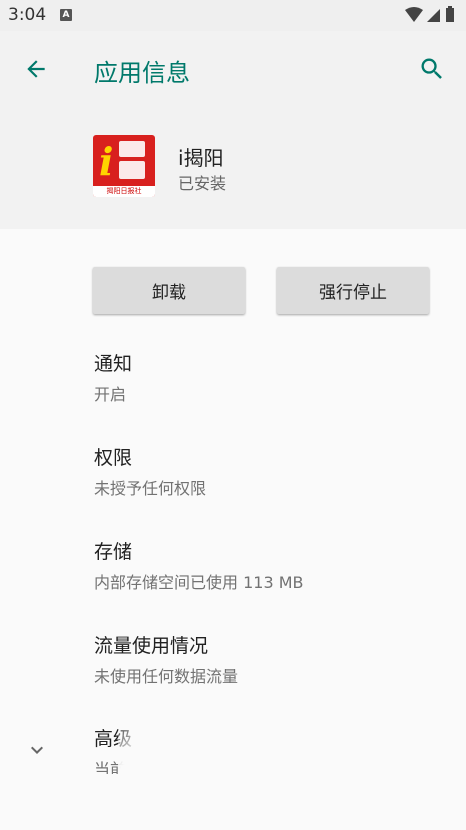 The image size is (466, 830). Describe the element at coordinates (37, 750) in the screenshot. I see `chevron-down-icon` at that location.